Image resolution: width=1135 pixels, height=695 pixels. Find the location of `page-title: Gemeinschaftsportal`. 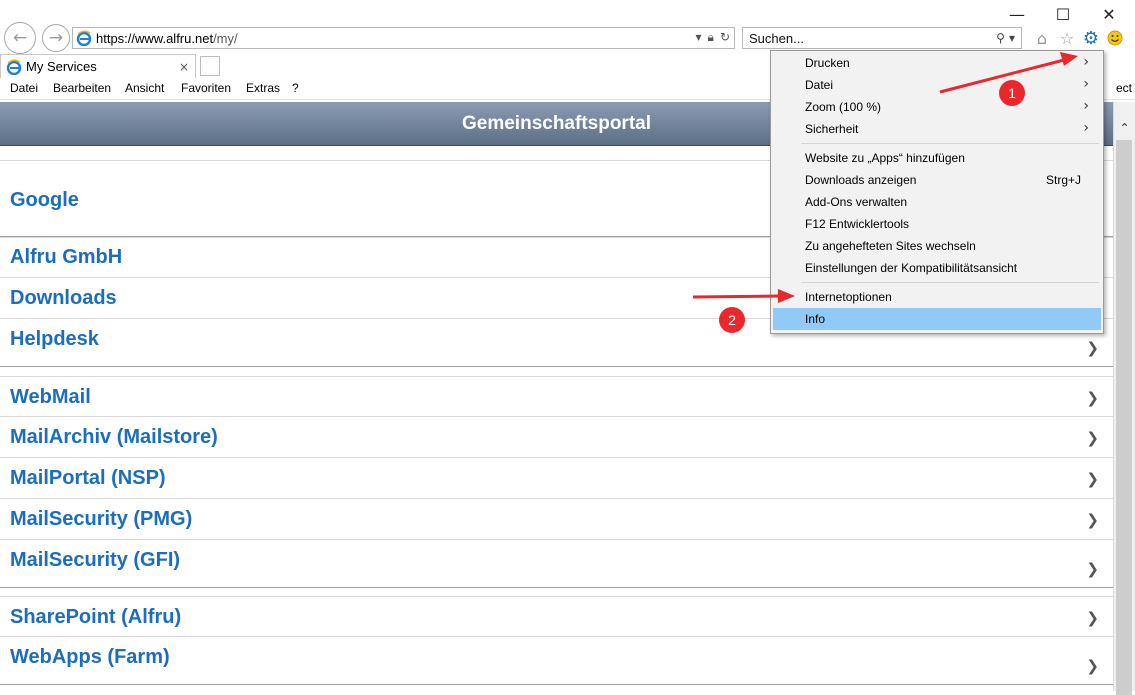

page-title: Gemeinschaftsportal is located at coordinates (556, 123).